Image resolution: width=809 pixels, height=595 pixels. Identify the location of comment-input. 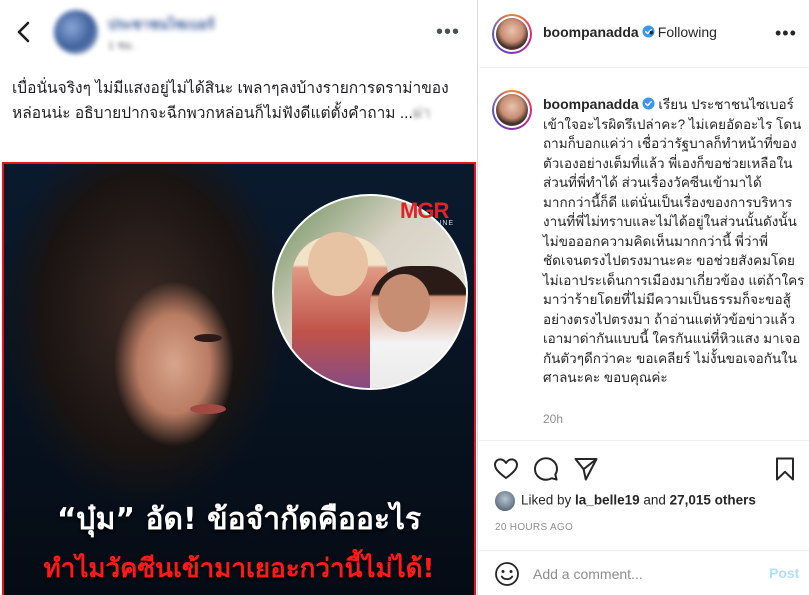
(643, 574).